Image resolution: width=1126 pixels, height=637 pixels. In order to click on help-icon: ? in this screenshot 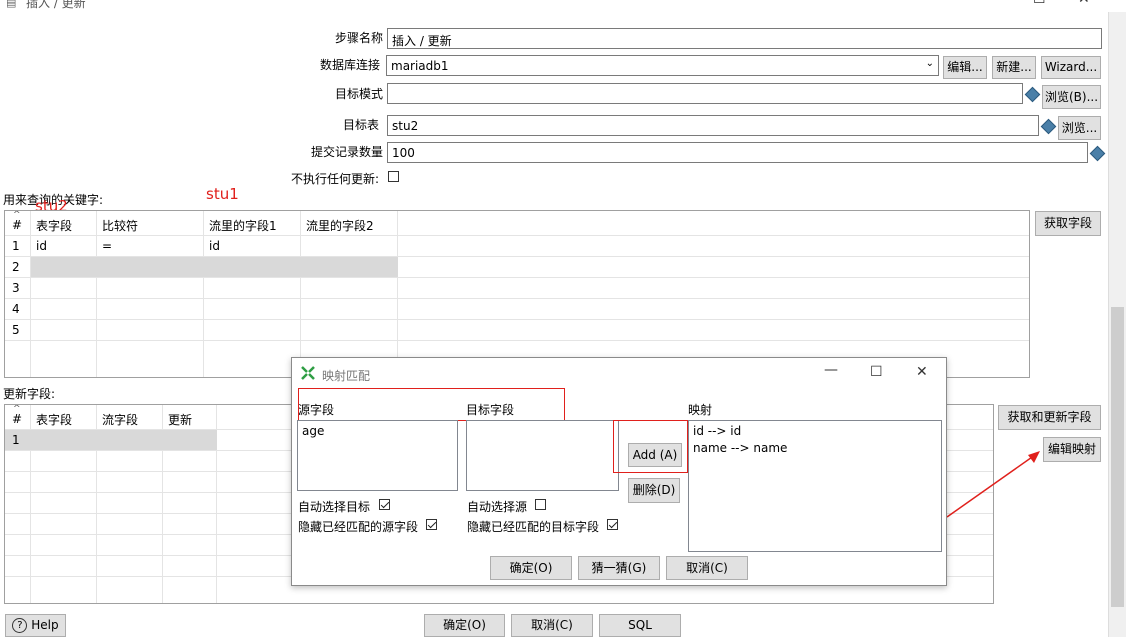, I will do `click(20, 625)`.